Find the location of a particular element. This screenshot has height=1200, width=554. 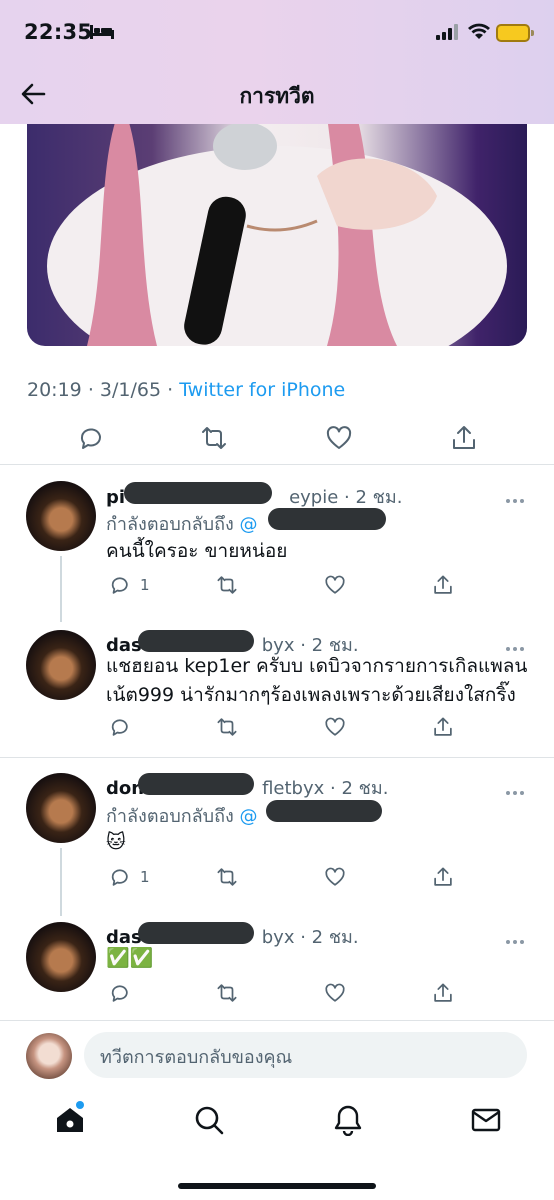

cellular-signal-icon is located at coordinates (447, 32).